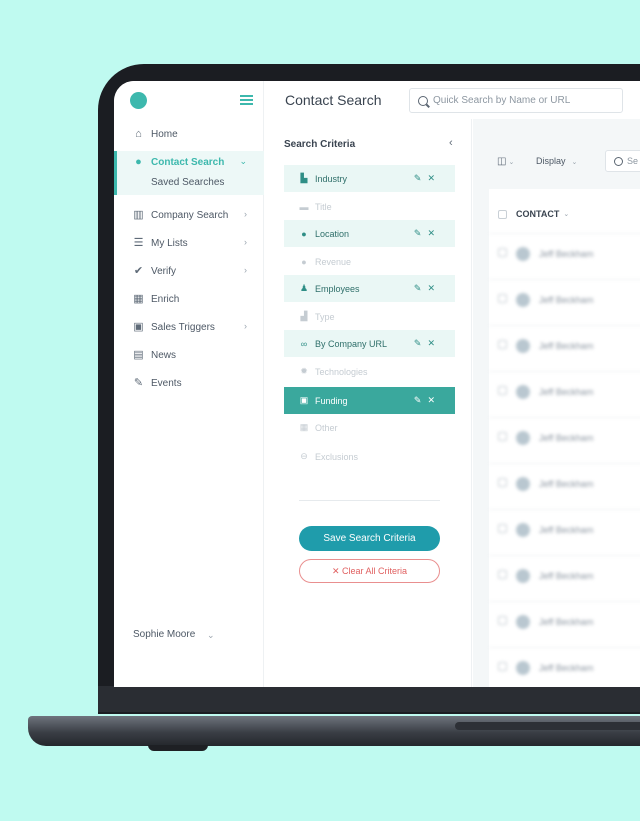 The width and height of the screenshot is (640, 821). What do you see at coordinates (369, 233) in the screenshot?
I see `criteria-location: ● Location ✎✕` at bounding box center [369, 233].